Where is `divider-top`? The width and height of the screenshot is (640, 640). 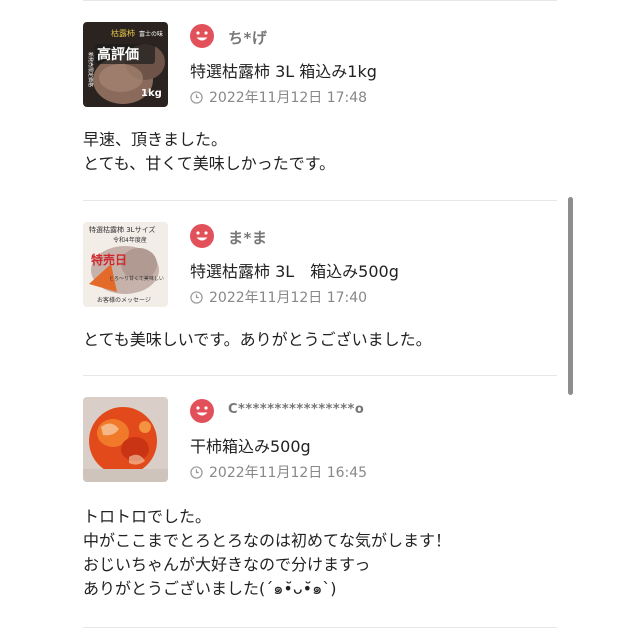
divider-top is located at coordinates (320, 0).